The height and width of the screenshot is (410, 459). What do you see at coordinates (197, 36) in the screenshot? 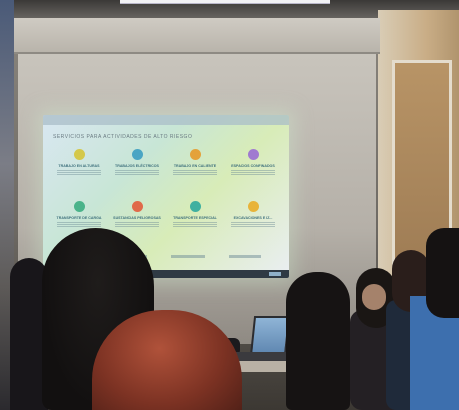
I see `projector-screen-housing` at bounding box center [197, 36].